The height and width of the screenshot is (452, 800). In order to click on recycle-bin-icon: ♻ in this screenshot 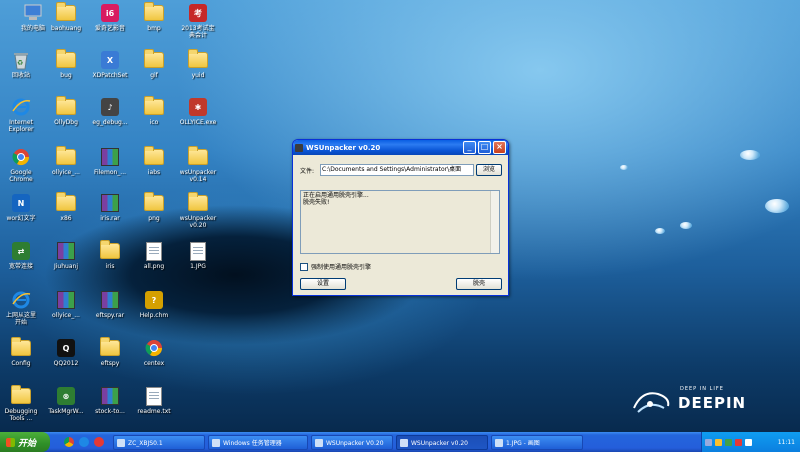, I will do `click(21, 61)`.